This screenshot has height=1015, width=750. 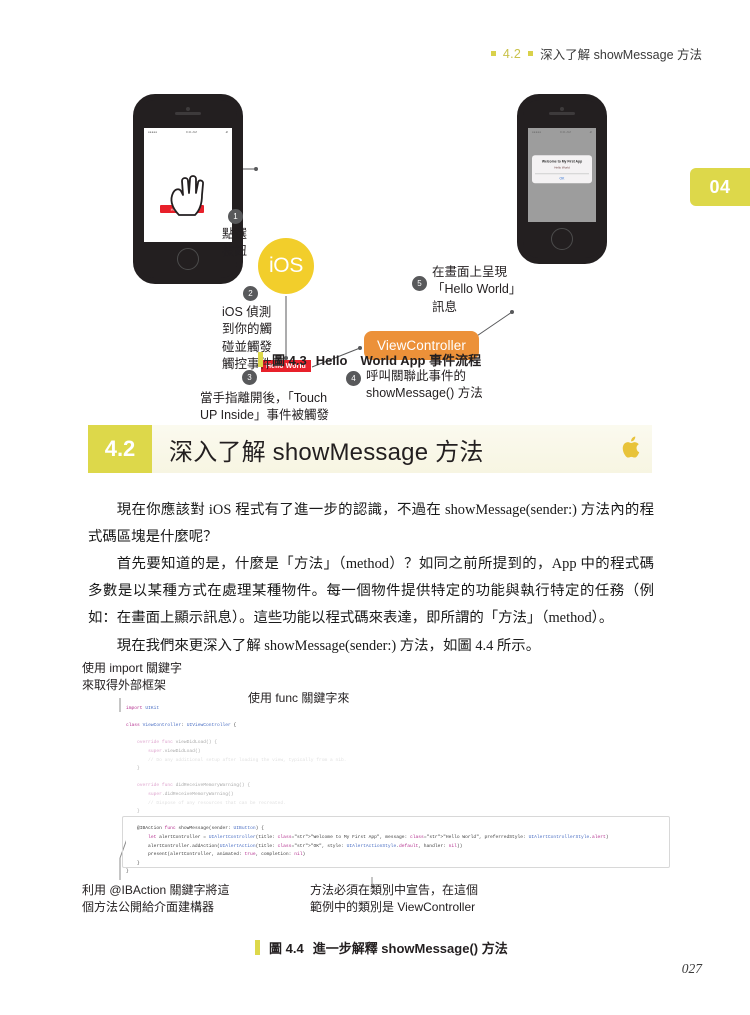 I want to click on running-head: 4.2 深入了解 showMessage 方法, so click(x=596, y=53).